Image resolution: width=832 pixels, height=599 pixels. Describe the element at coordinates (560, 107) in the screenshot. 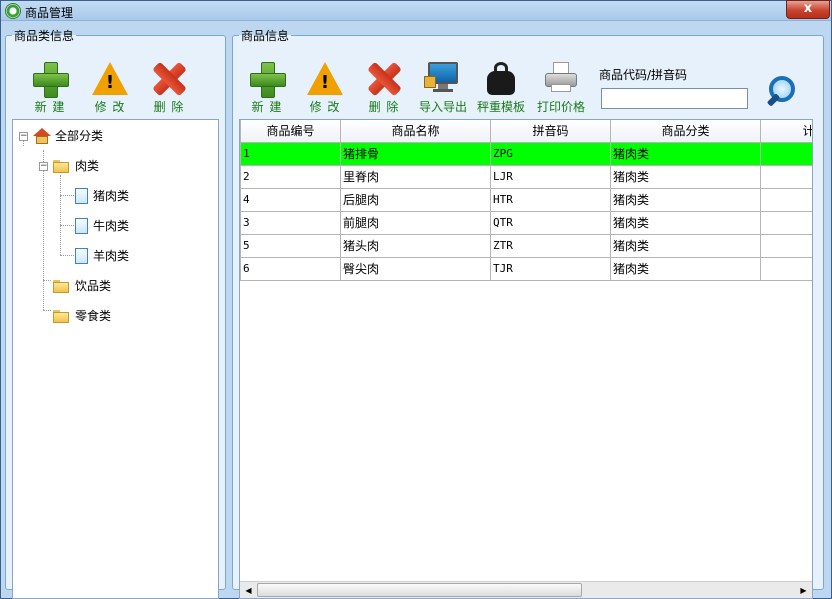

I see `print-price-label: 打印价格` at that location.